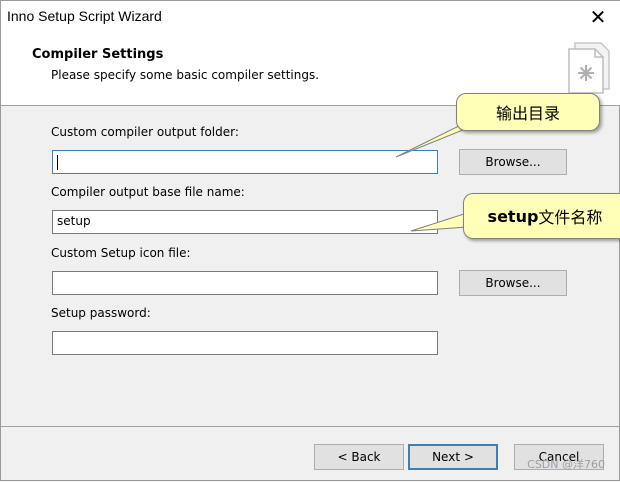 This screenshot has height=482, width=620. Describe the element at coordinates (84, 16) in the screenshot. I see `window-title: Inno Setup Script Wizard` at that location.